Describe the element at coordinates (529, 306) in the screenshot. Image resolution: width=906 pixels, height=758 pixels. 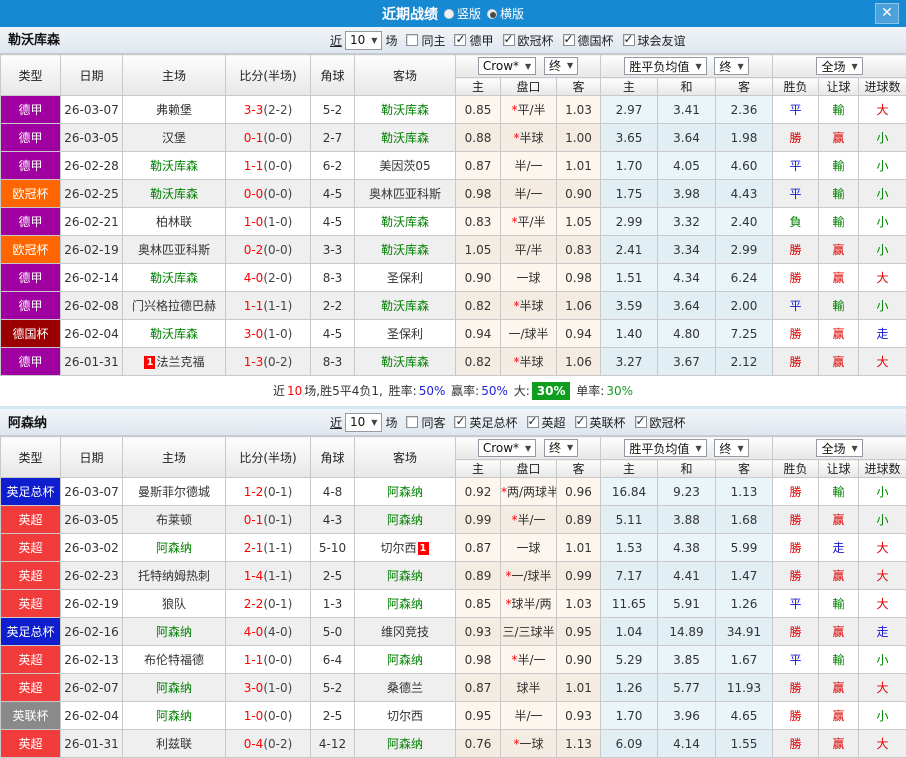
I see `handicap-line: *半球` at that location.